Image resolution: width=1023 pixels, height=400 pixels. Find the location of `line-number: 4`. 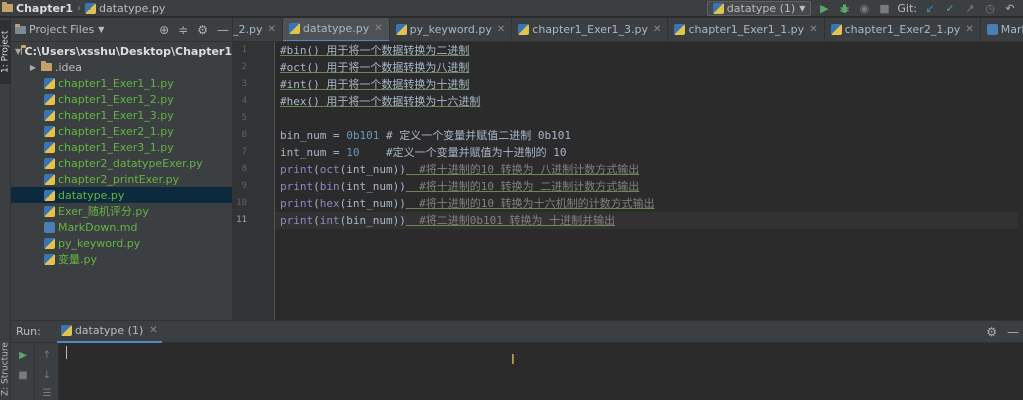

line-number: 4 is located at coordinates (244, 101).